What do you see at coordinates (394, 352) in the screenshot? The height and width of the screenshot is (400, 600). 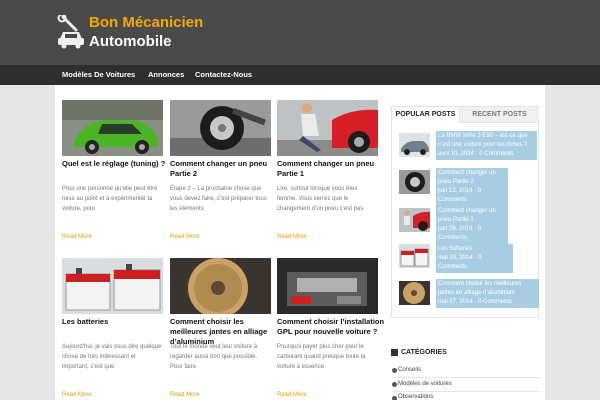 I see `square-bullet-icon` at bounding box center [394, 352].